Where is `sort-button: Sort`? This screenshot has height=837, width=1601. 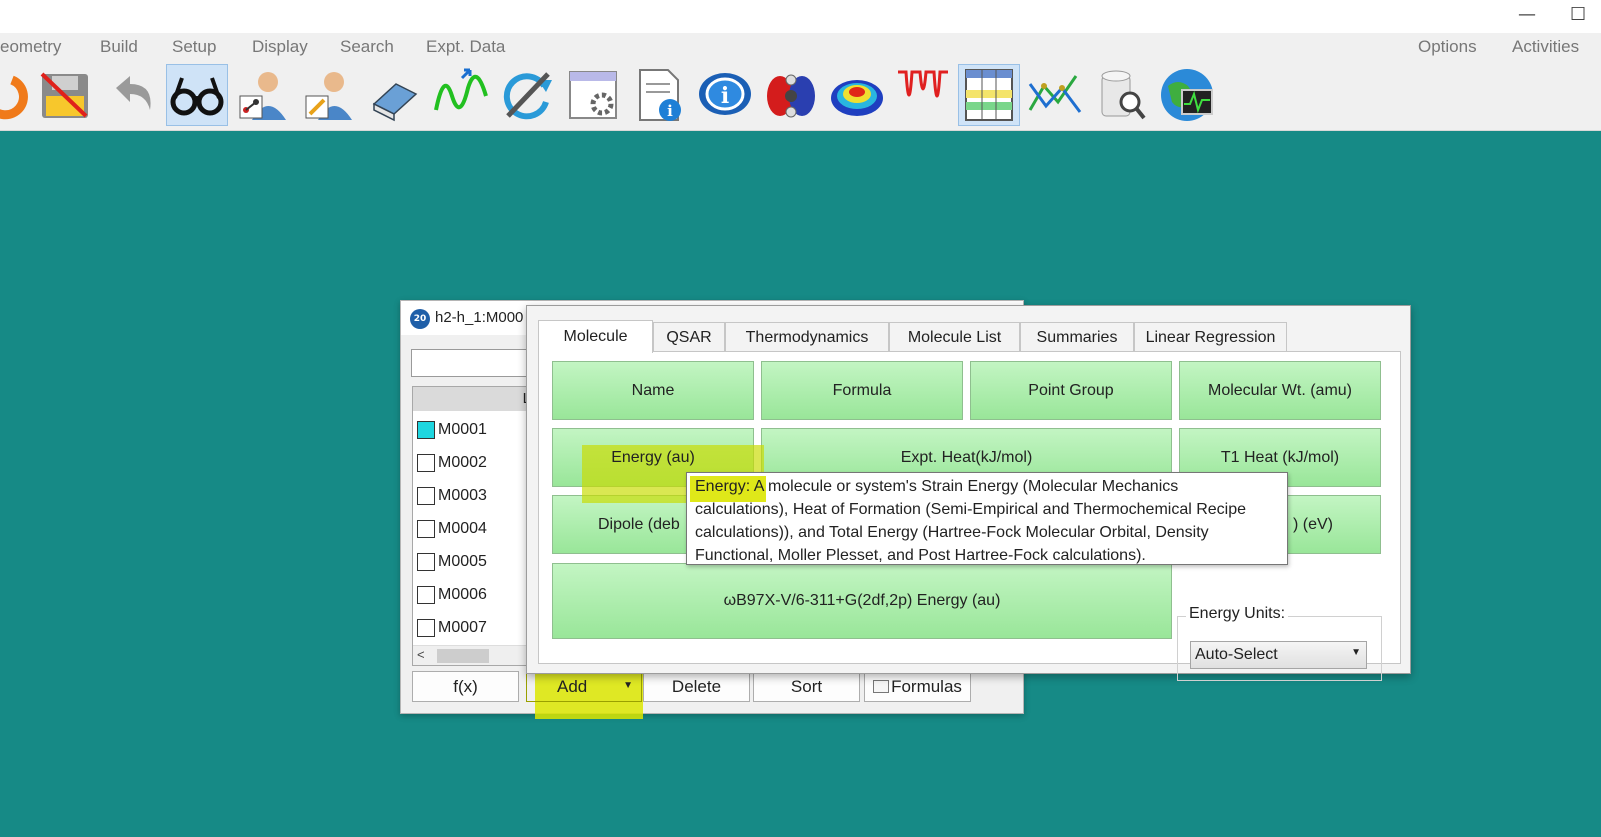 sort-button: Sort is located at coordinates (806, 686).